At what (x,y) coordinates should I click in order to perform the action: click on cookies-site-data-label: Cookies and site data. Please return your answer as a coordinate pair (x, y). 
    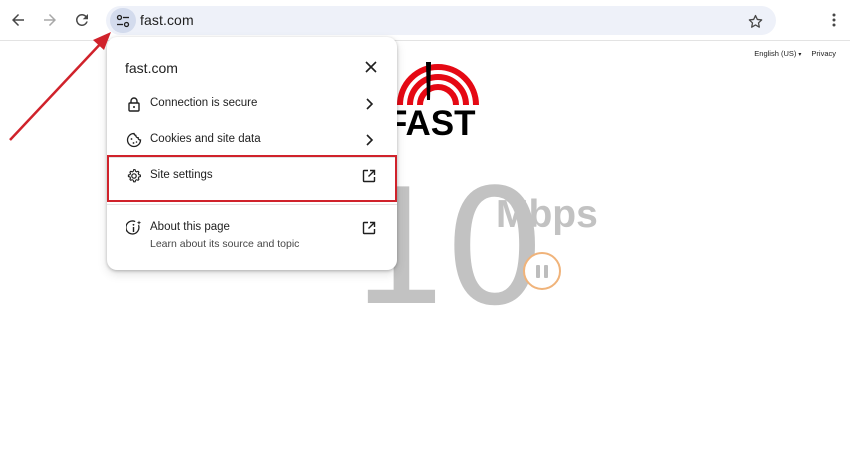
    Looking at the image, I should click on (205, 139).